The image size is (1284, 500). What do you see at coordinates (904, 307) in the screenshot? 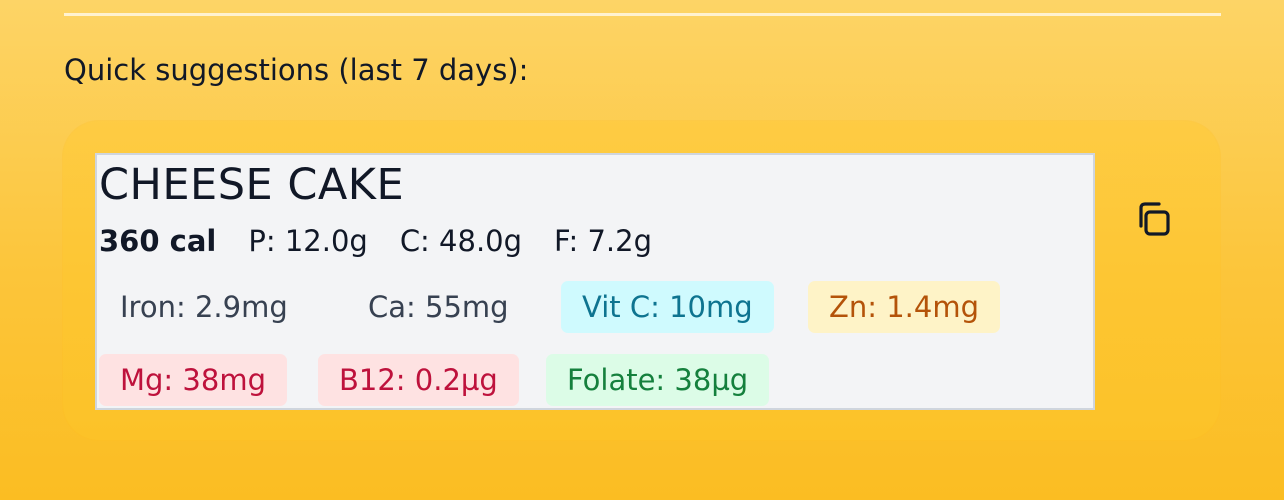
I see `nutrient-chip-zinc: Zn: 1.4mg` at bounding box center [904, 307].